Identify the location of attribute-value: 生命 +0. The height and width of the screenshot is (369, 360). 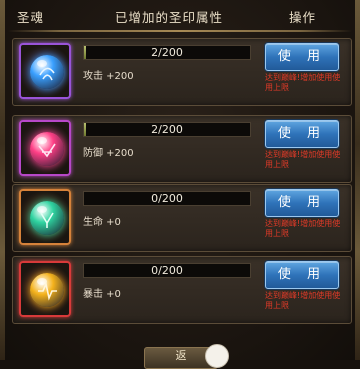
(102, 222).